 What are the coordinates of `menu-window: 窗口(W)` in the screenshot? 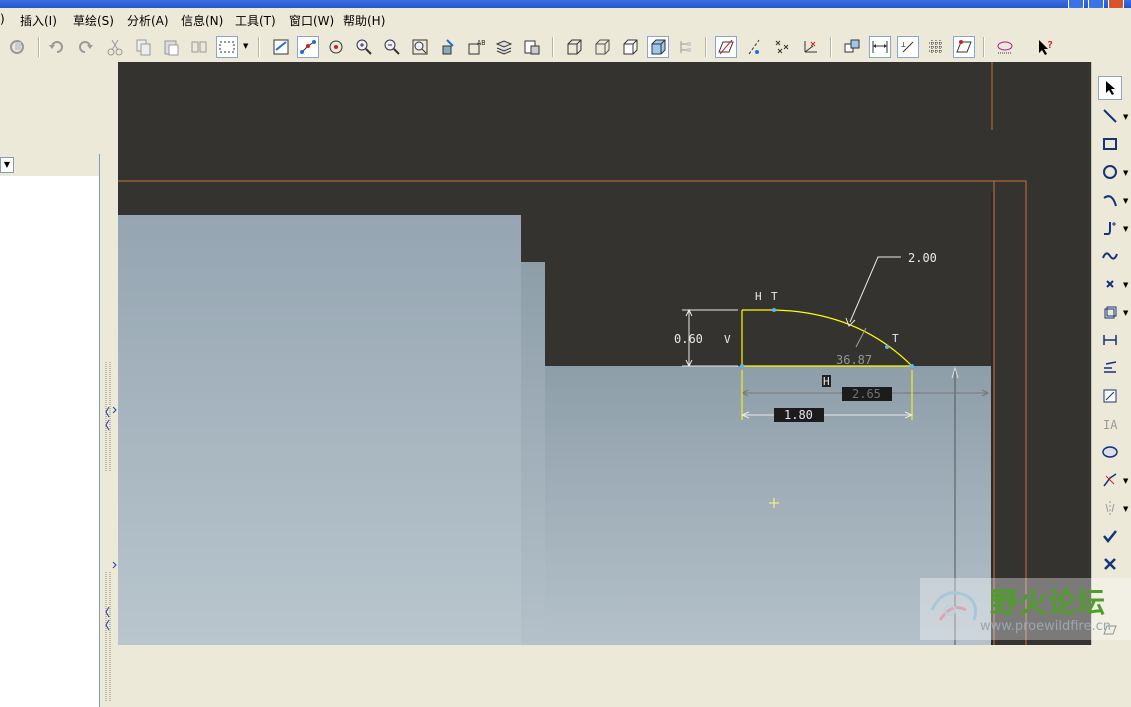 It's located at (311, 20).